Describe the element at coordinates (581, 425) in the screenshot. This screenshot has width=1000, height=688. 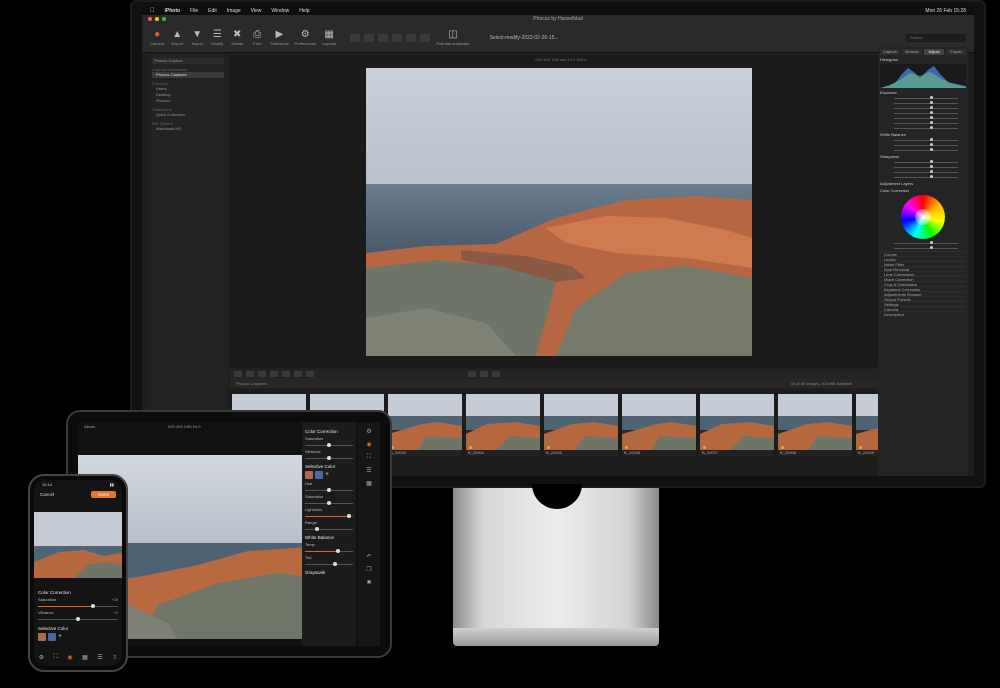
I see `filmstrip-thumbnail: B_20005` at that location.